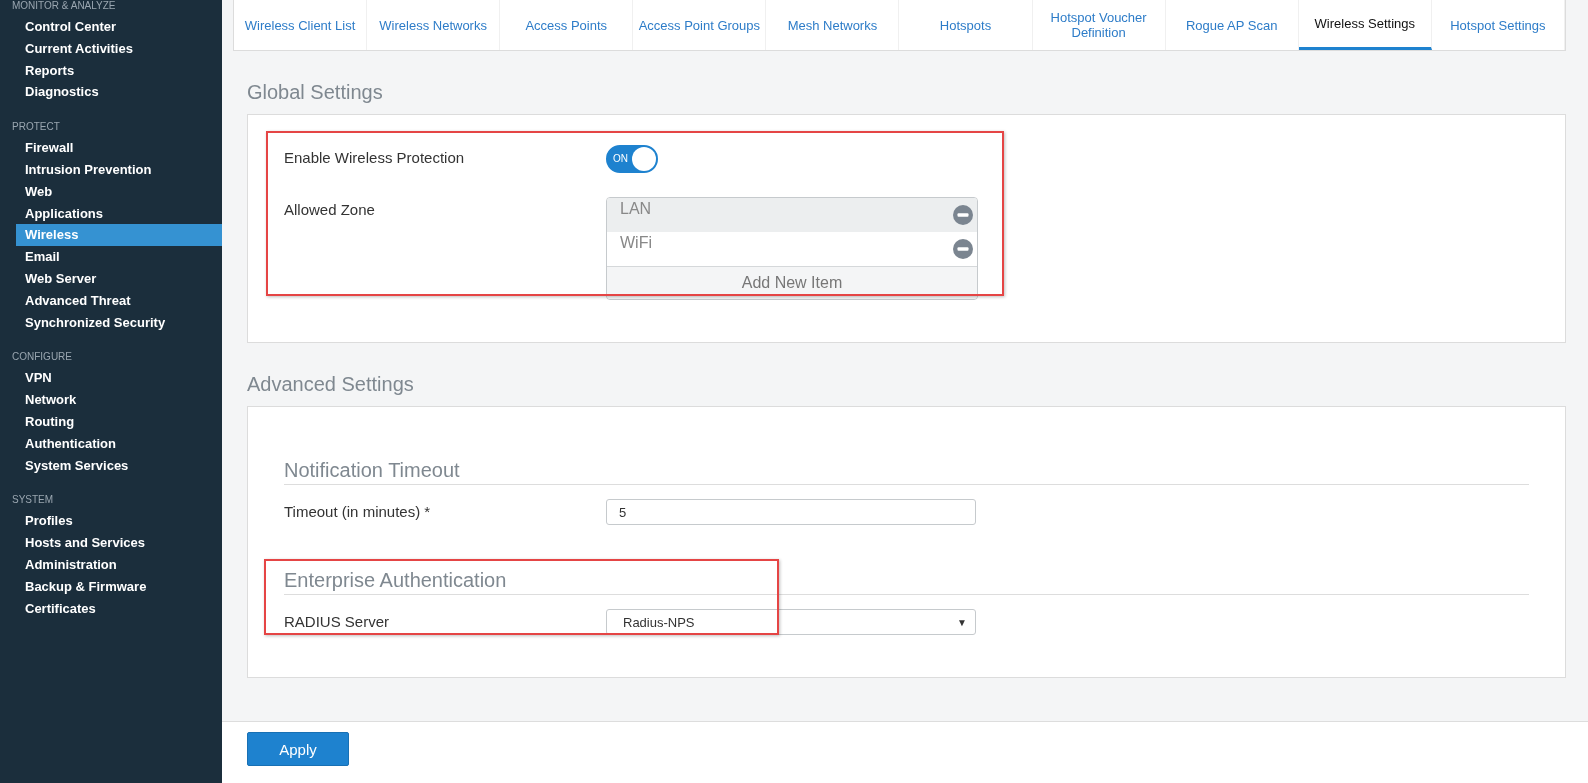 This screenshot has height=783, width=1588. What do you see at coordinates (111, 170) in the screenshot?
I see `sidebar-item: Intrusion Prevention` at bounding box center [111, 170].